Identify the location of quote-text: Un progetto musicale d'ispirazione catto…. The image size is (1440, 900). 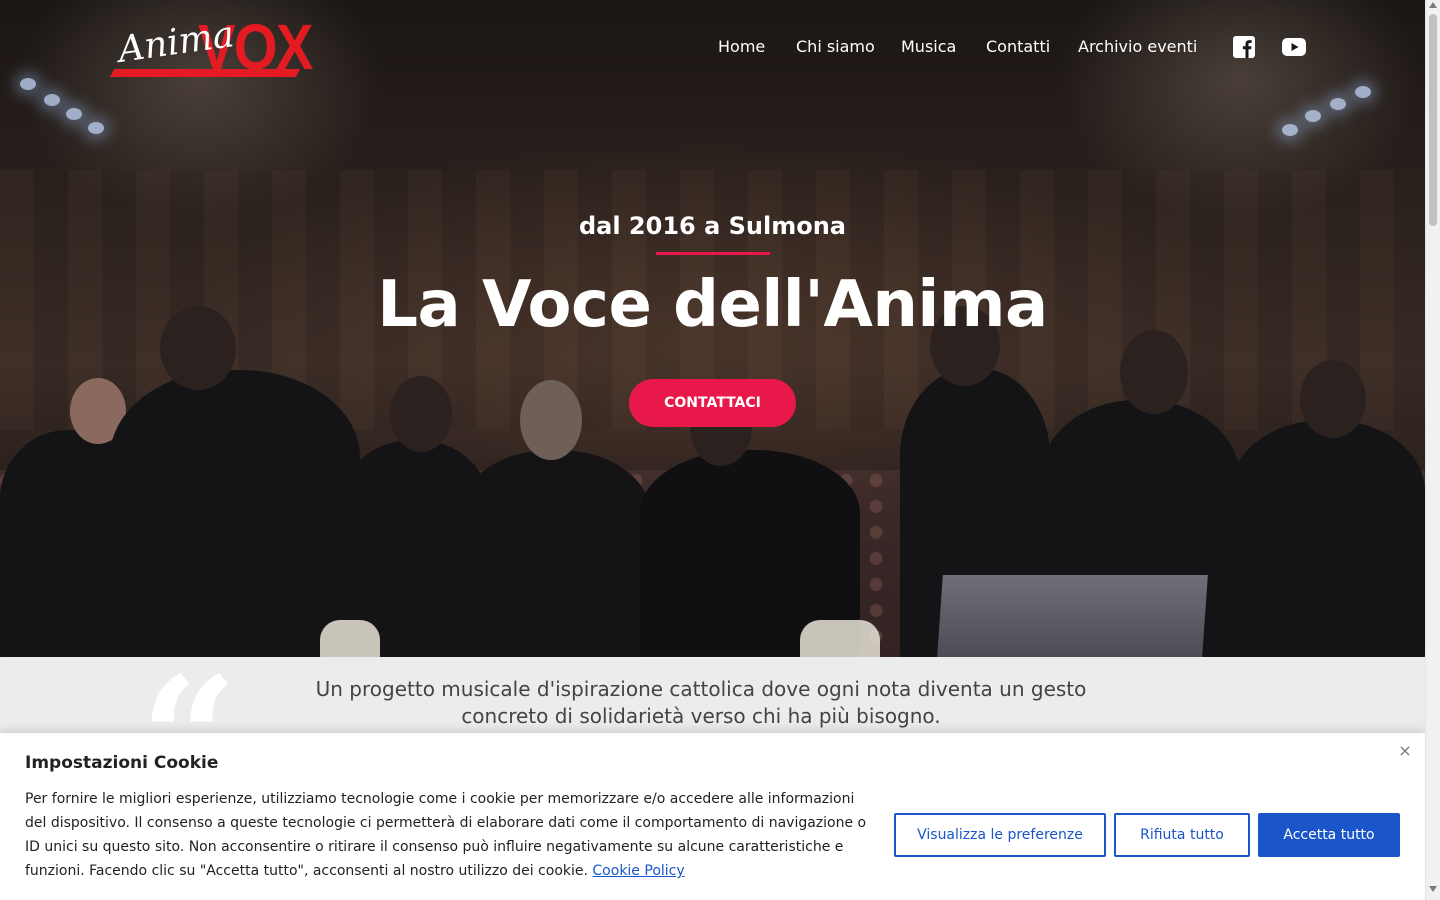
(701, 702).